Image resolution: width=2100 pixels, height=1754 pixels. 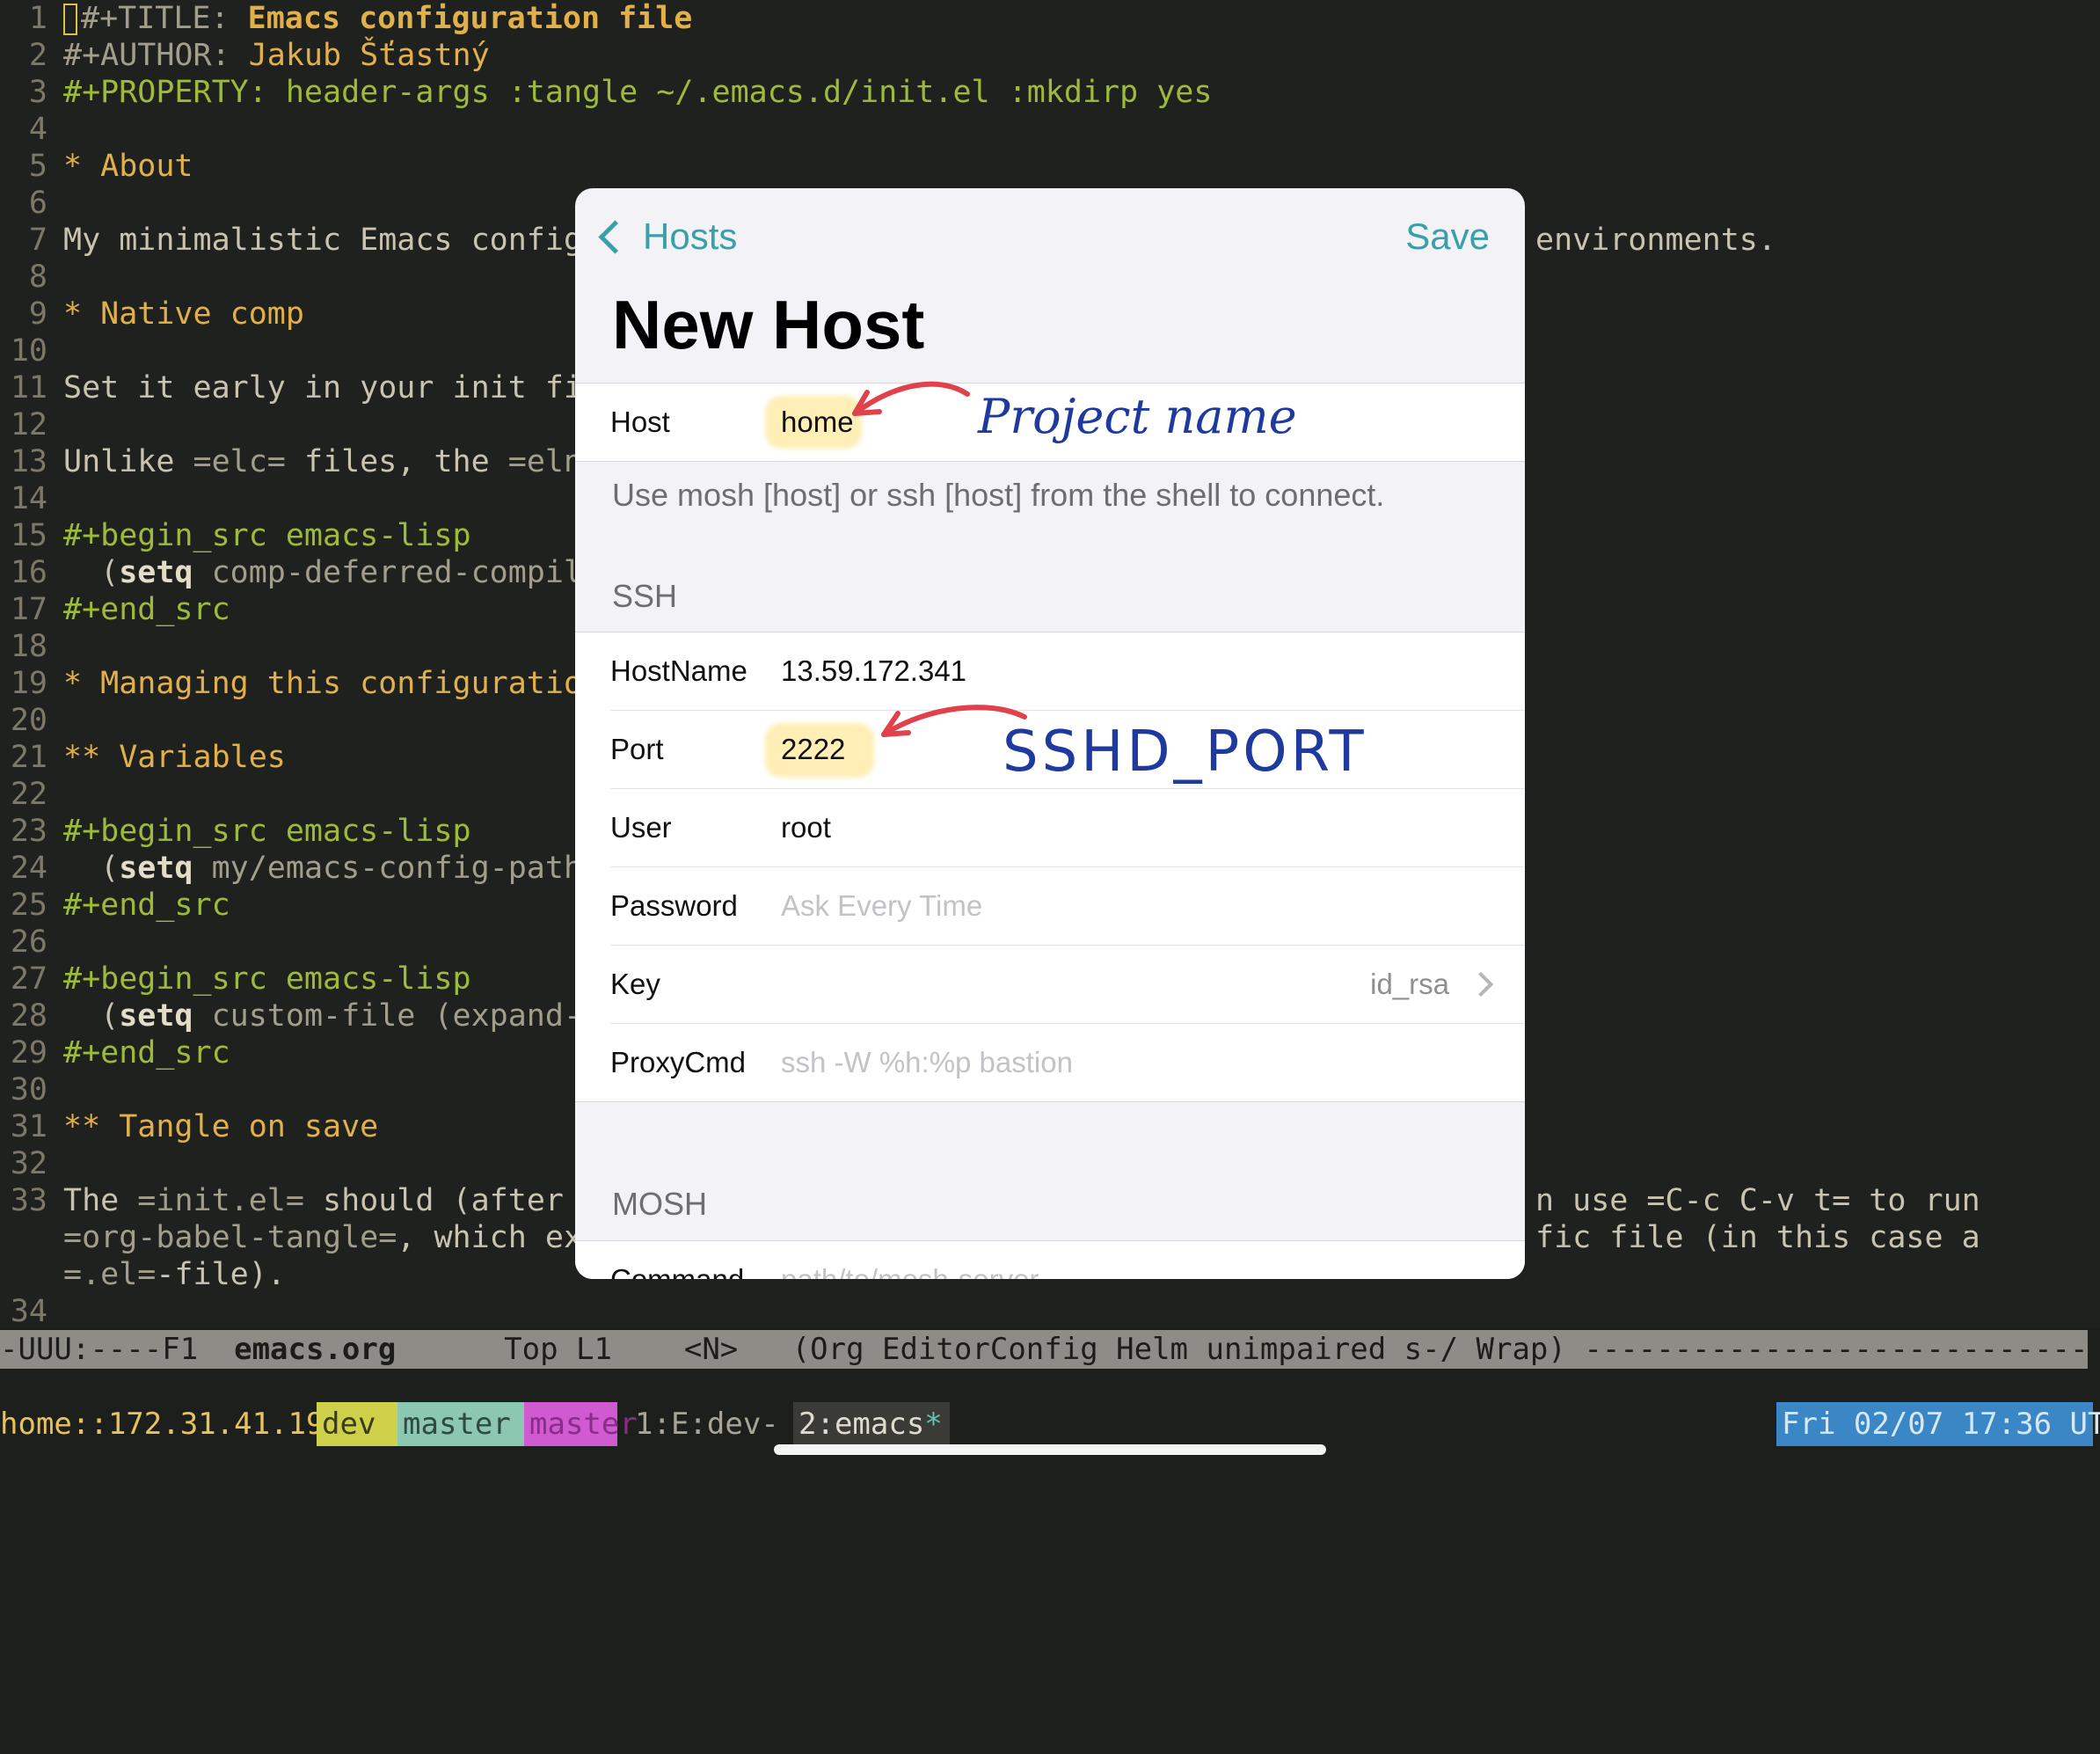 What do you see at coordinates (38, 314) in the screenshot?
I see `line-number: 9` at bounding box center [38, 314].